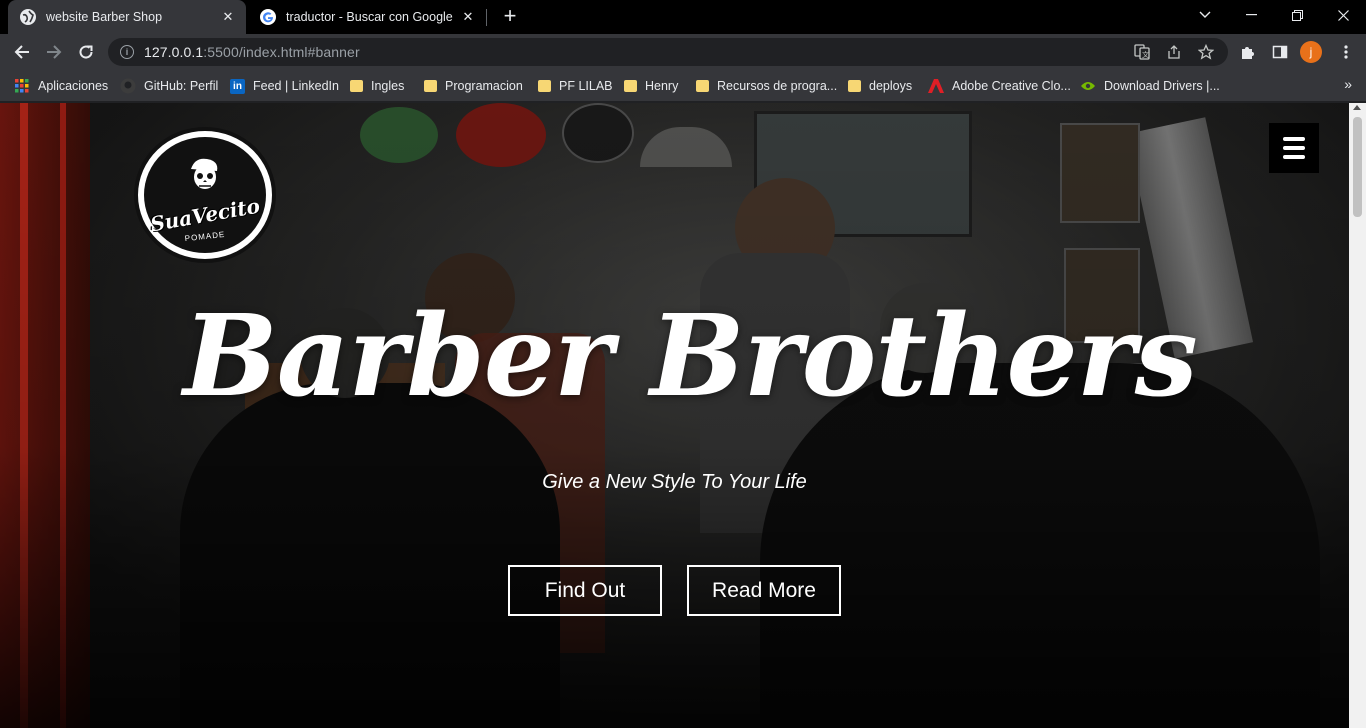 This screenshot has width=1366, height=728. I want to click on browser-toolbar: i 127.0.0.1:5500/index.html#banner 文 j, so click(683, 52).